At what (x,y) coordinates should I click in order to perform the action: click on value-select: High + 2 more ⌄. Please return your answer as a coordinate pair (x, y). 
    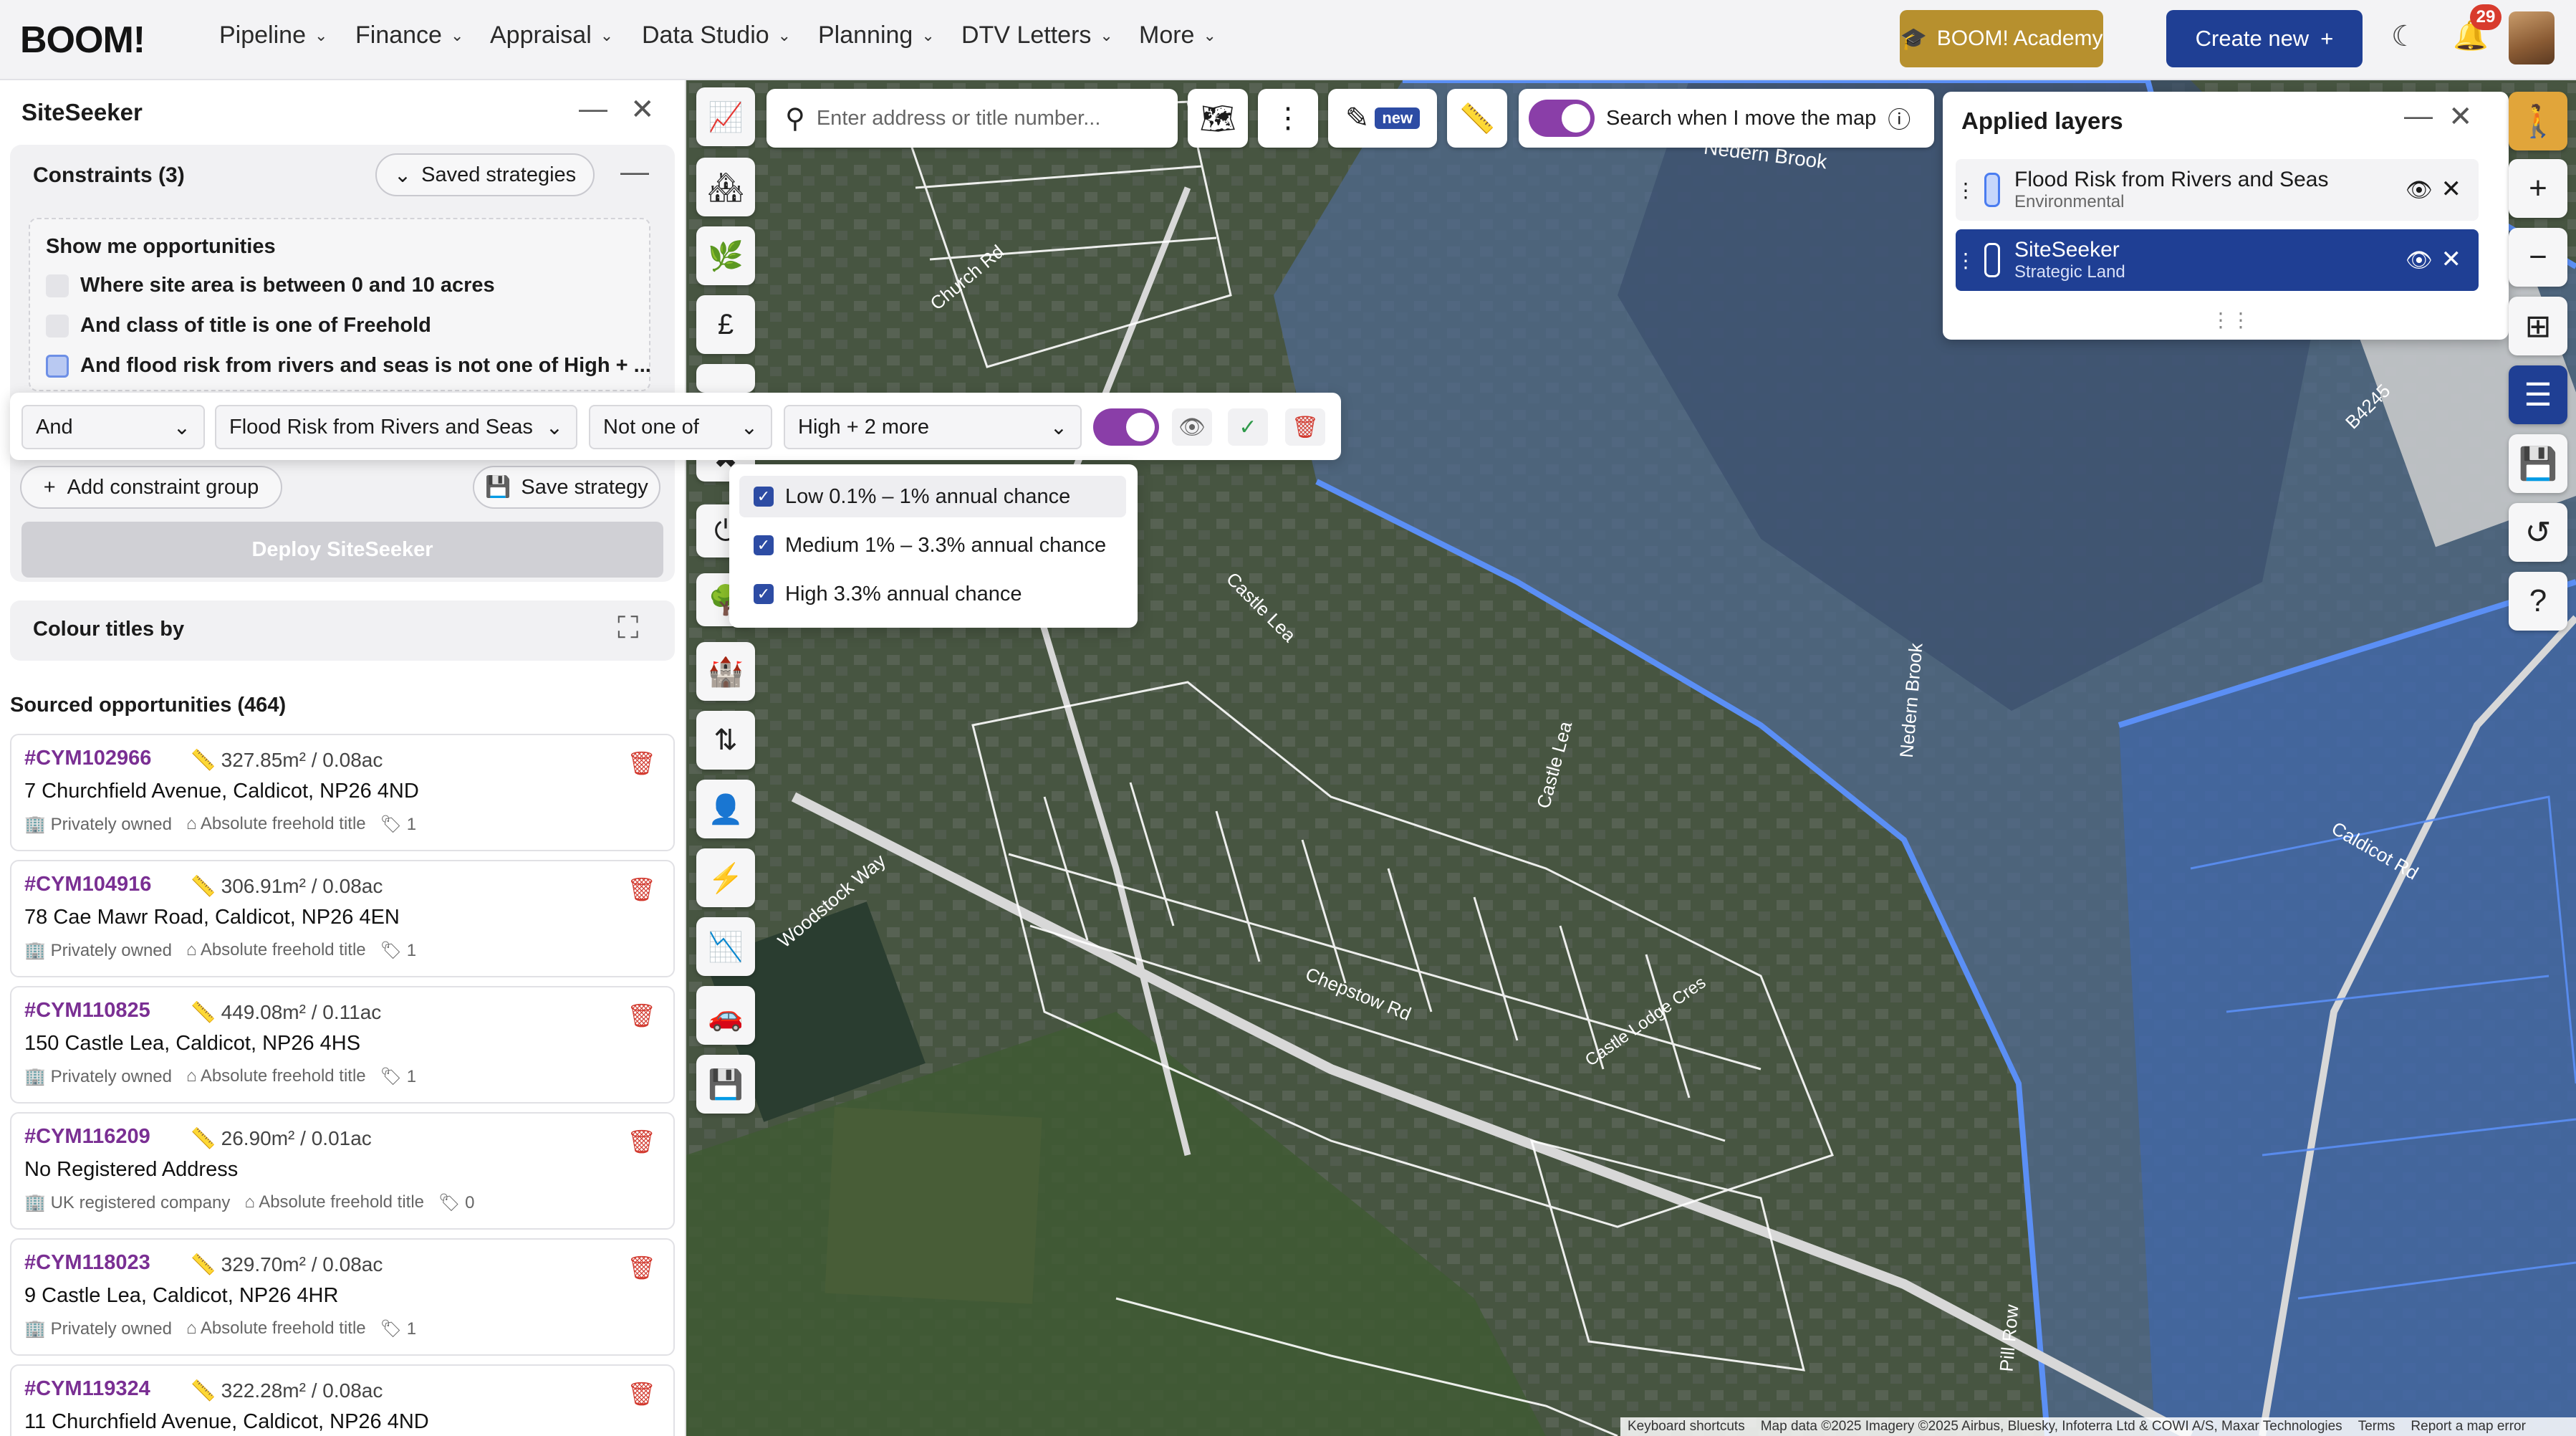
    Looking at the image, I should click on (933, 427).